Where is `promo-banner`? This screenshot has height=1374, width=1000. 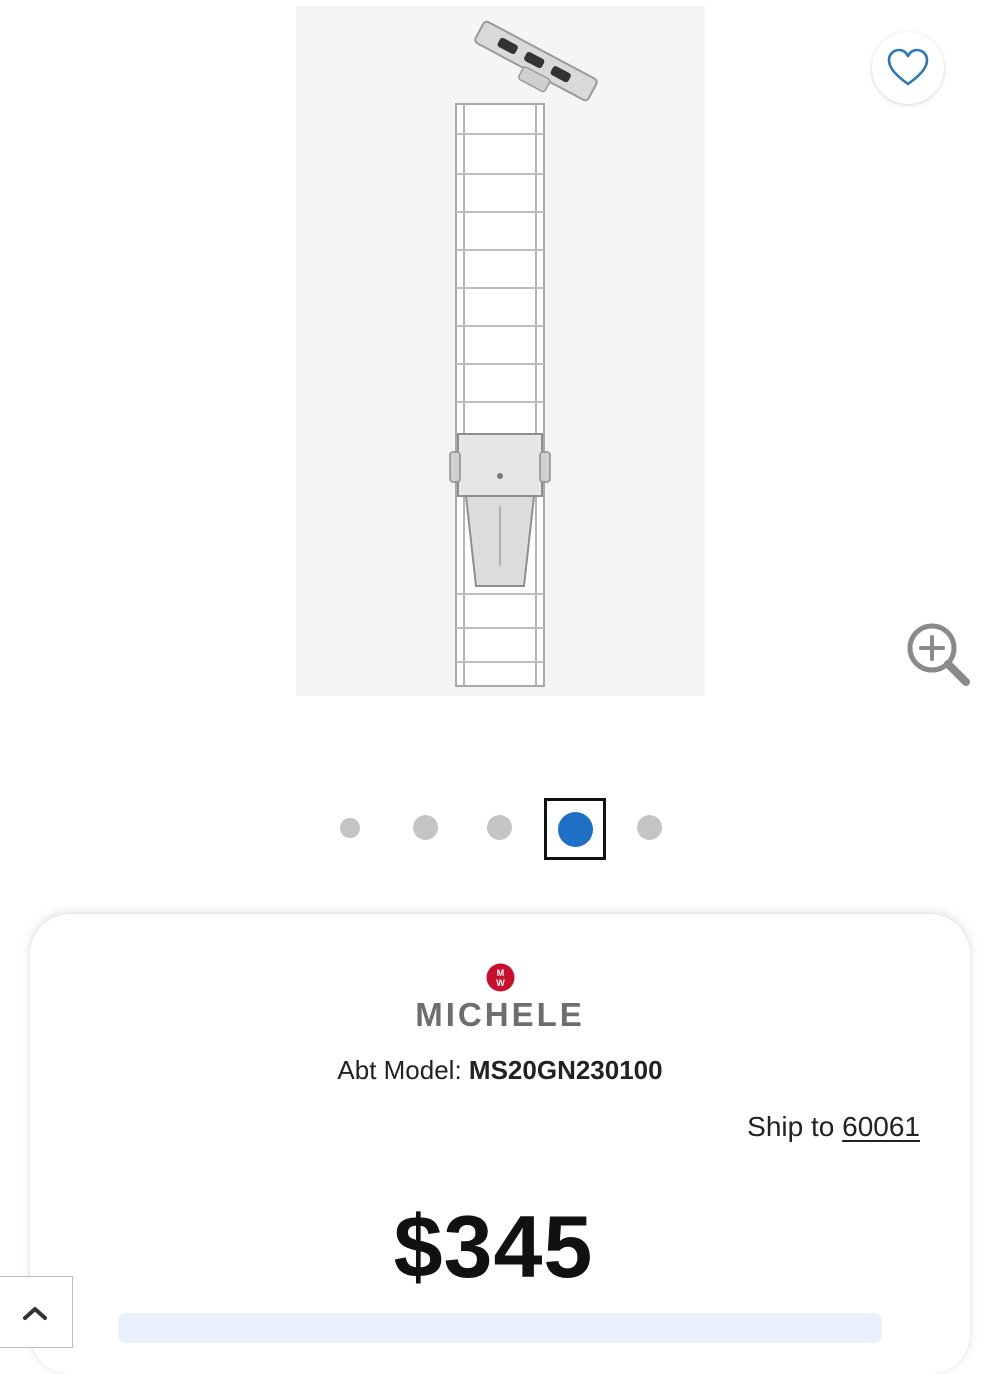 promo-banner is located at coordinates (500, 1328).